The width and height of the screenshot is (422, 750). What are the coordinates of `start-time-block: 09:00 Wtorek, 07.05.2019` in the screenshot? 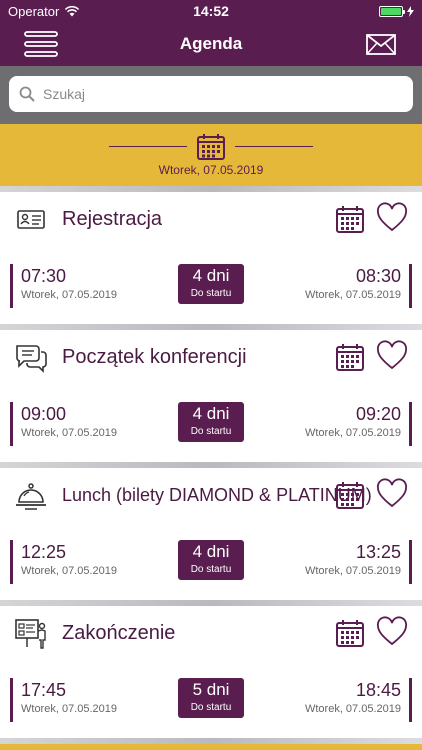 It's located at (63, 424).